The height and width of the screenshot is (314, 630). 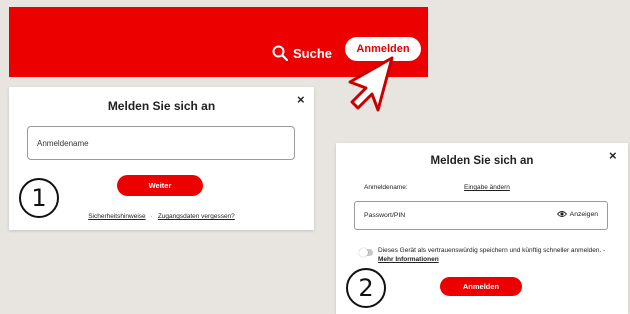 What do you see at coordinates (385, 215) in the screenshot?
I see `password-placeholder: Passwort/PIN` at bounding box center [385, 215].